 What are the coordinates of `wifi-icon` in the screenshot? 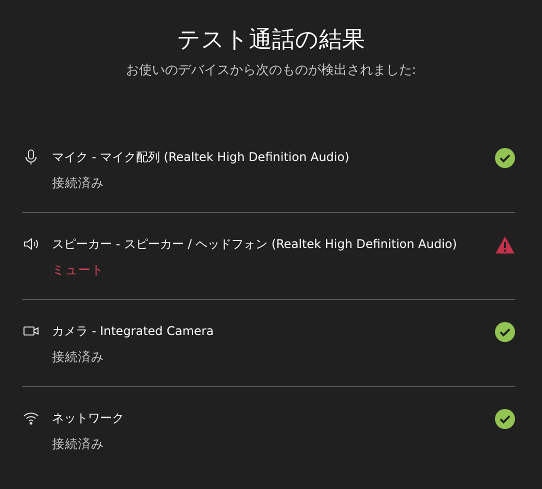 It's located at (31, 418).